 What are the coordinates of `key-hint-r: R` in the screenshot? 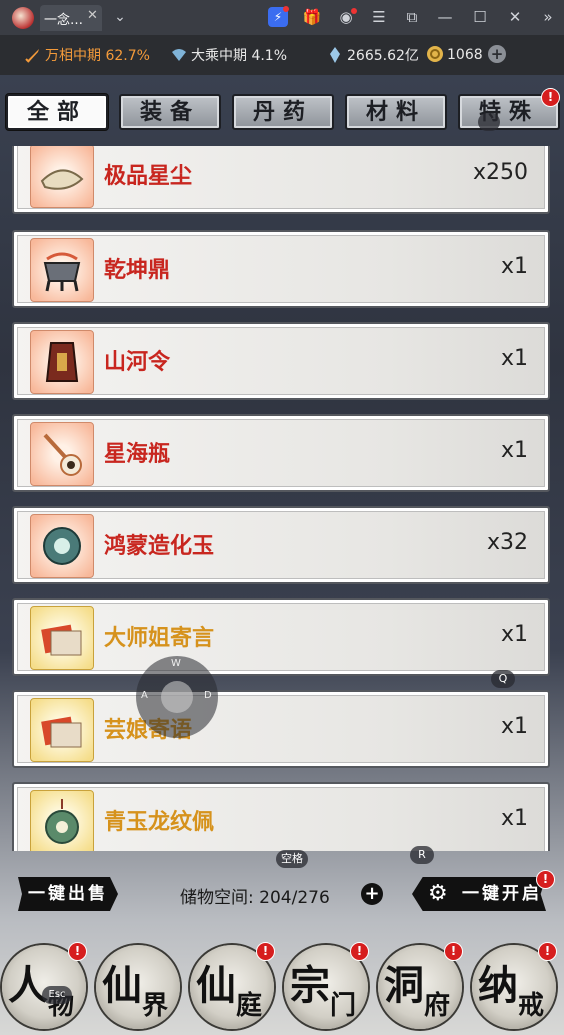 It's located at (422, 855).